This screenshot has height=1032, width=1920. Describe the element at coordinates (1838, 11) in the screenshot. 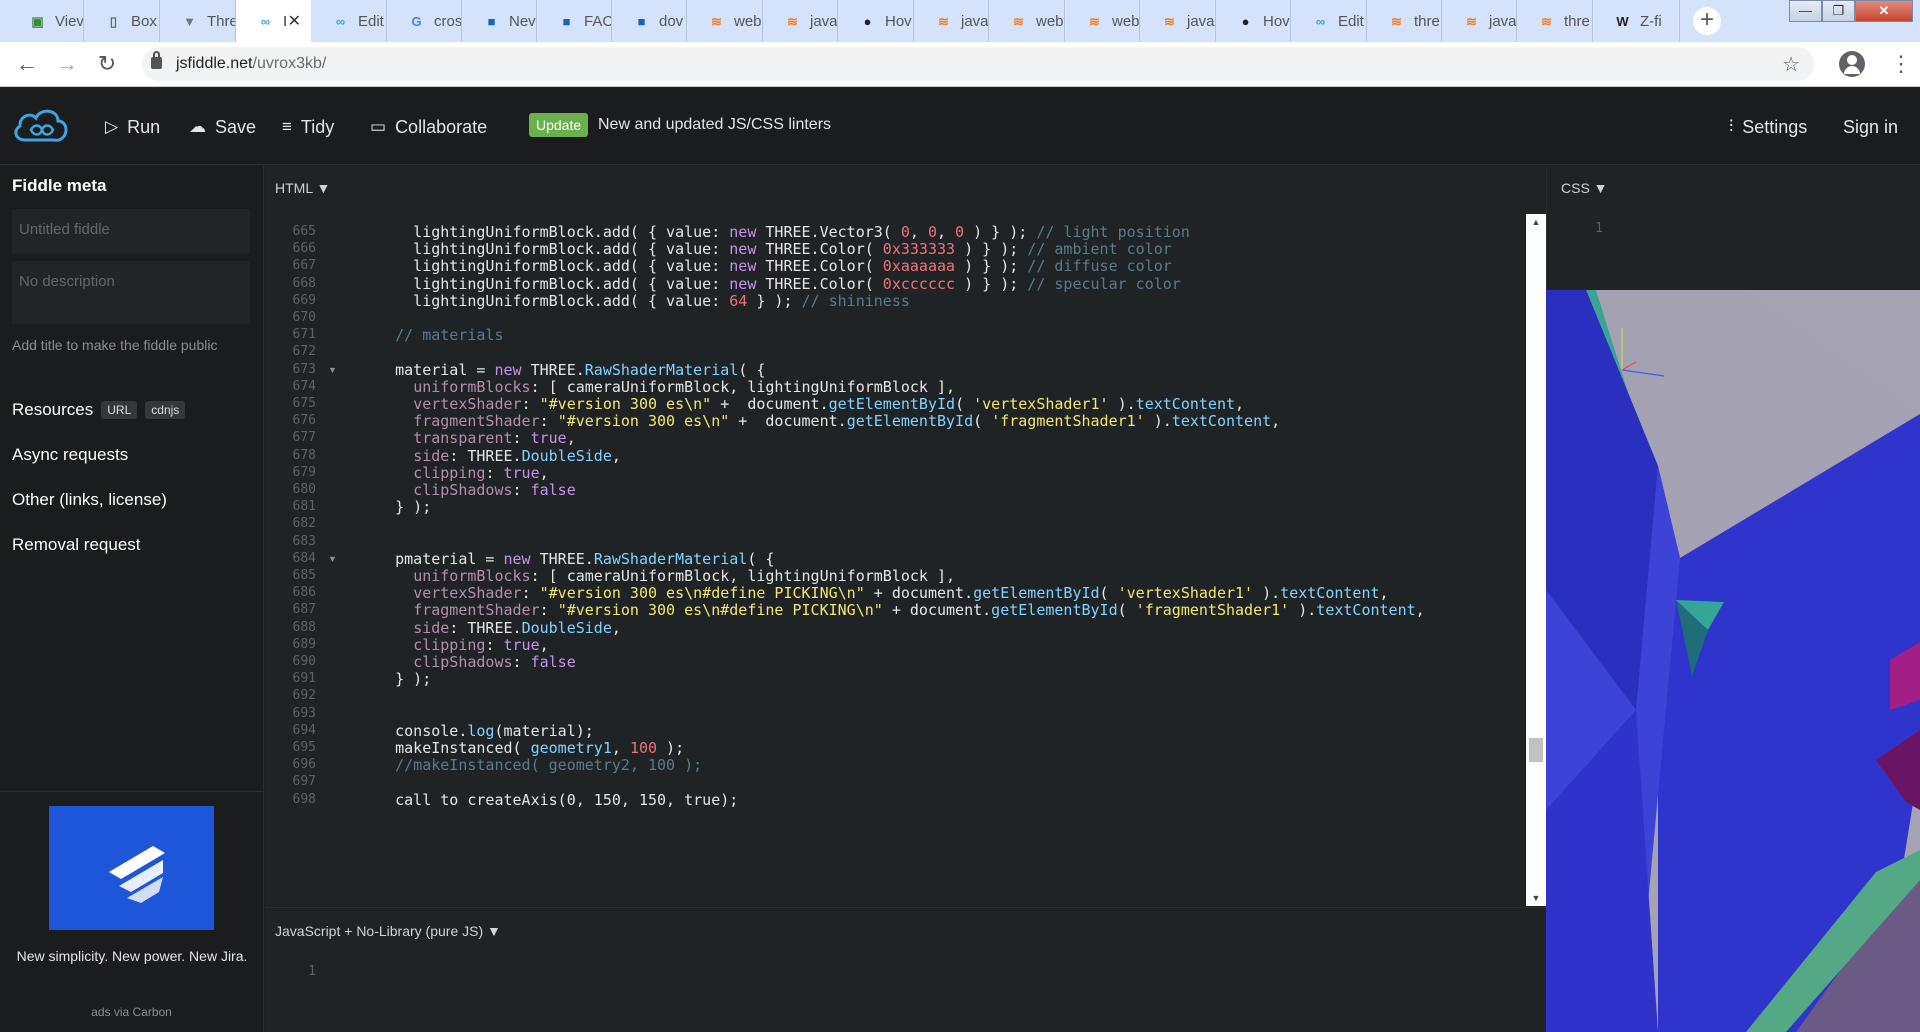

I see `window-maximize-button: ❐` at that location.